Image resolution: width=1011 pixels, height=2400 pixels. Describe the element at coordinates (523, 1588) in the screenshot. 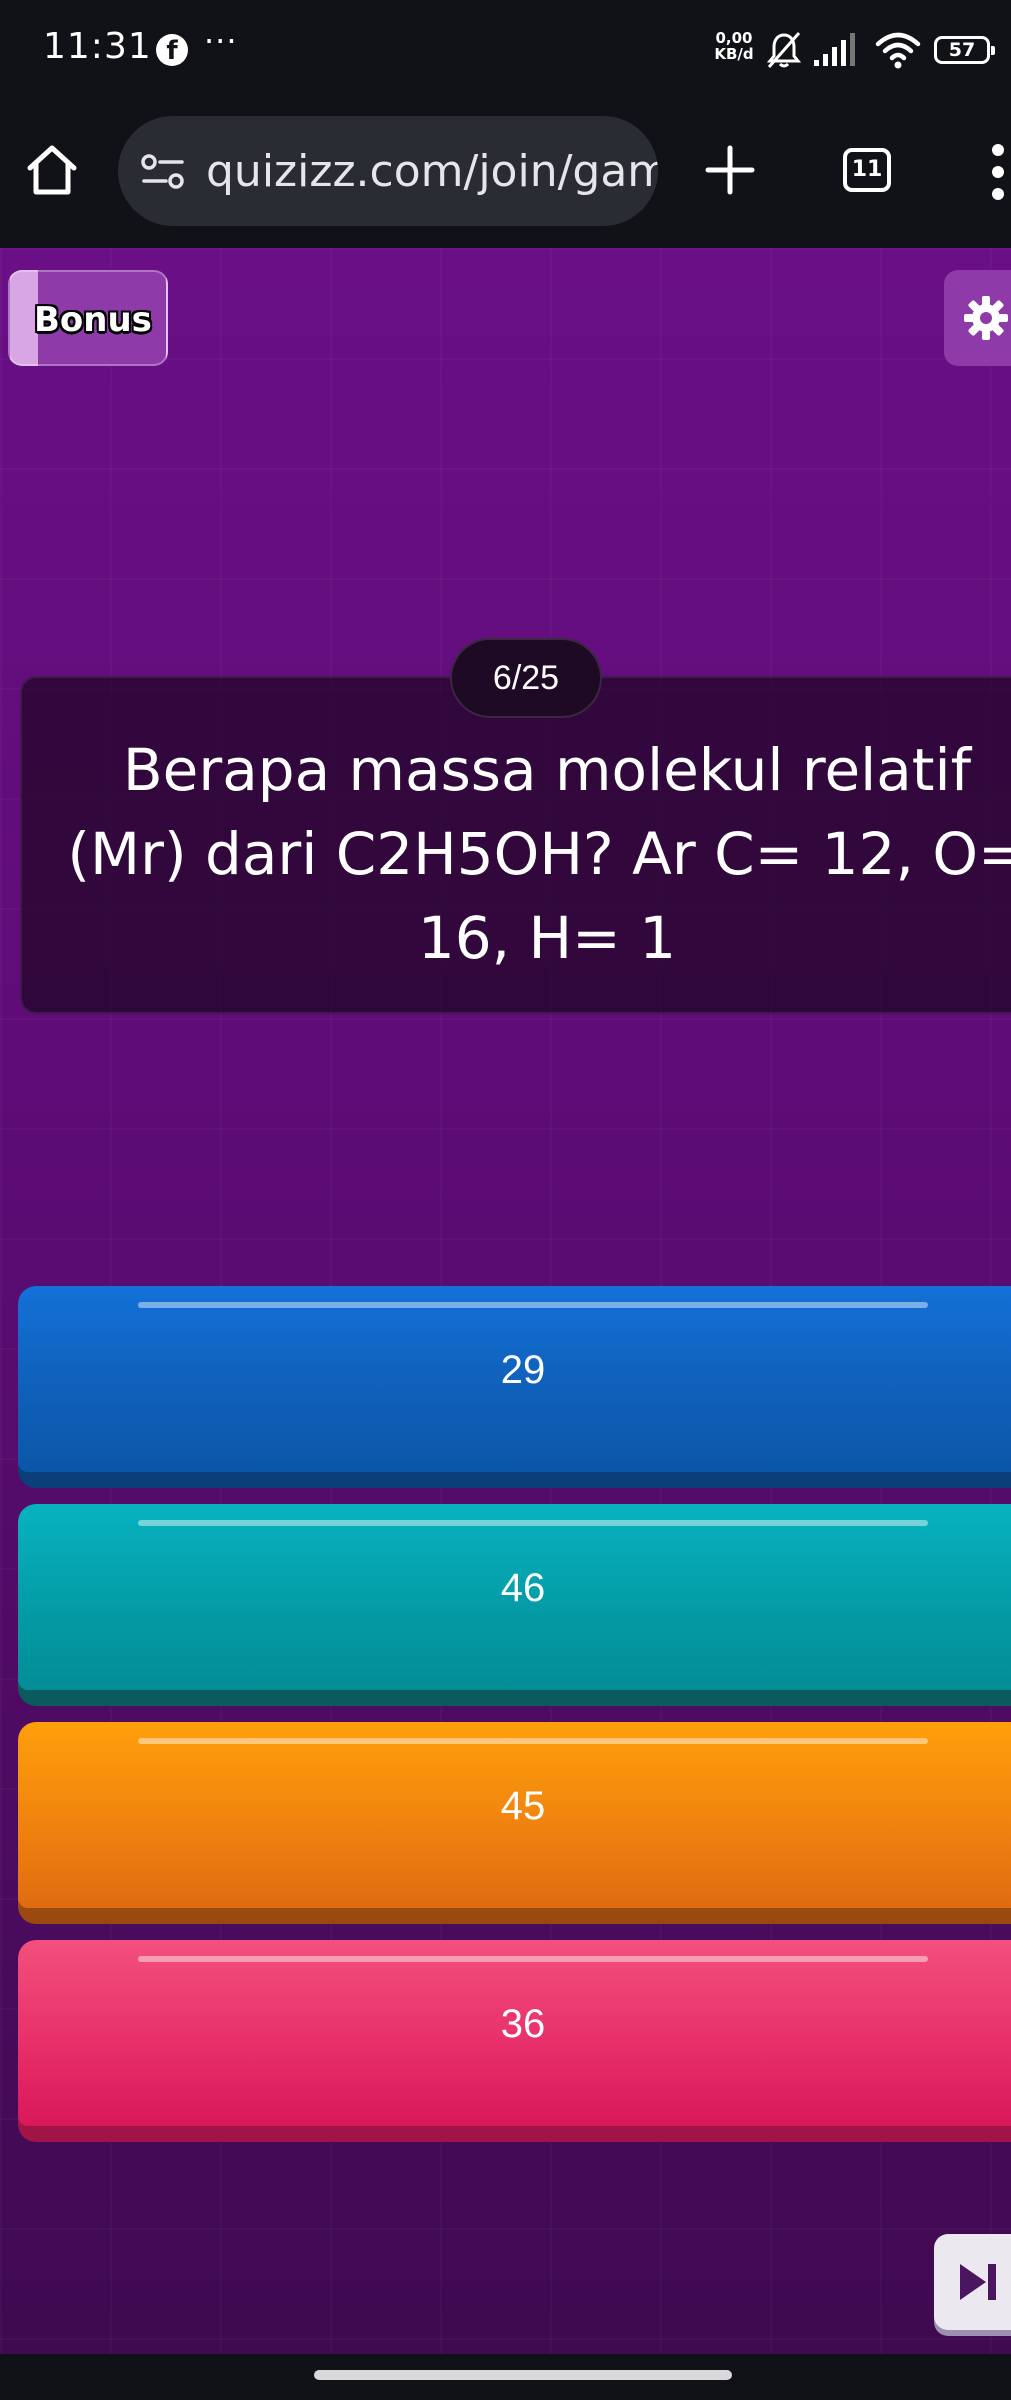

I see `answer-option-label: 46` at that location.